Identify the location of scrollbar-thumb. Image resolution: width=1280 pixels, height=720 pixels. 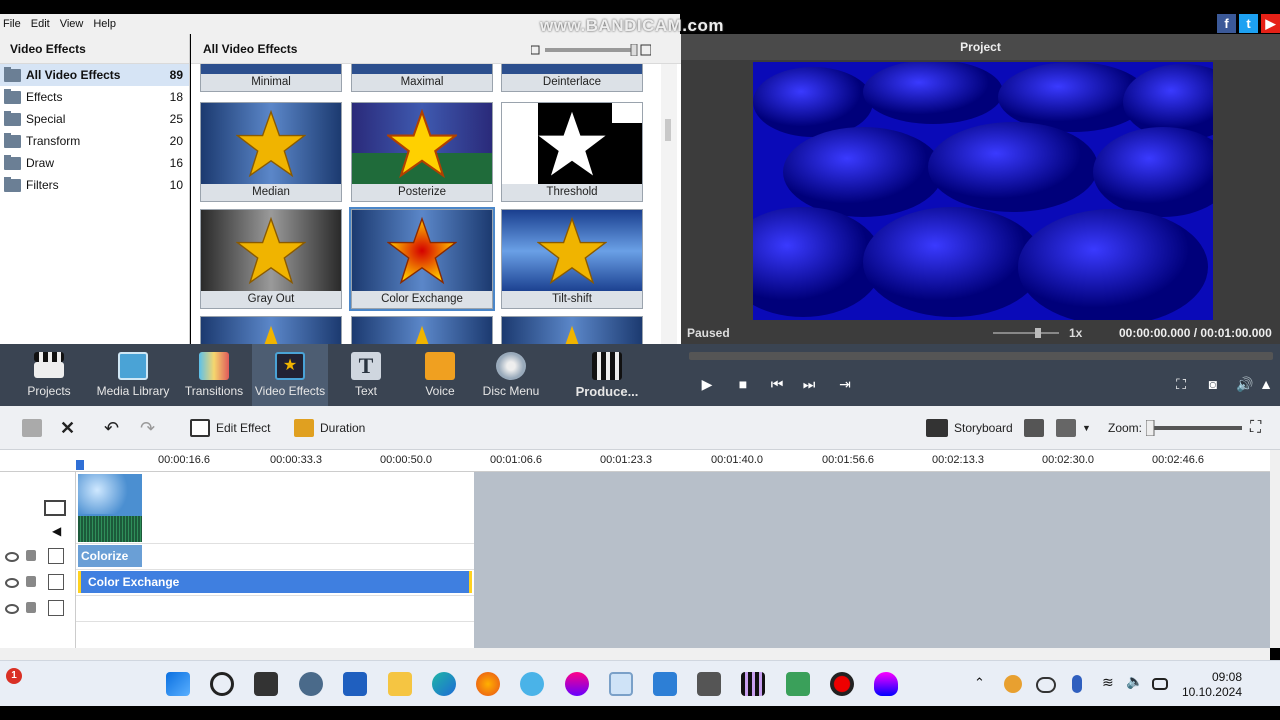
(668, 130).